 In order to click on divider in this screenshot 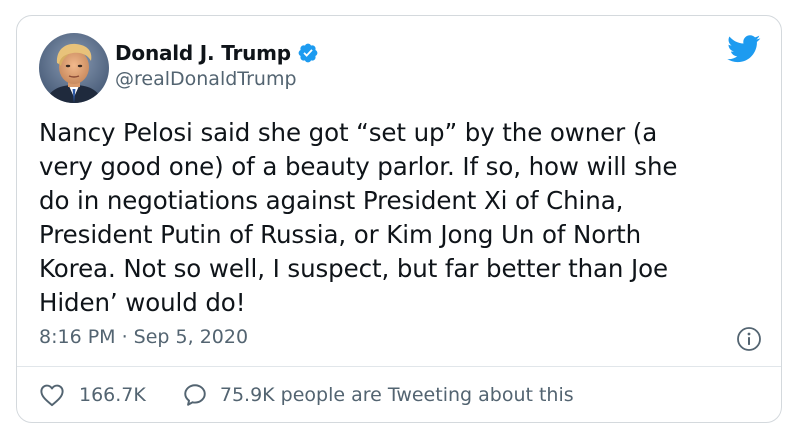, I will do `click(399, 366)`.